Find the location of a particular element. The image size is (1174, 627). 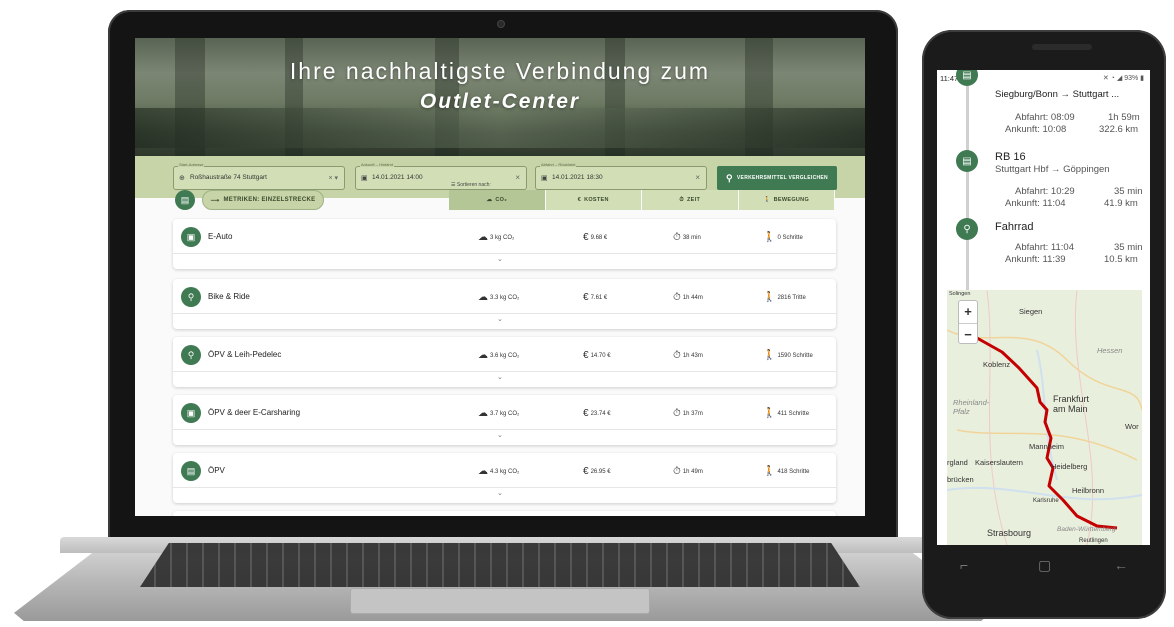

map-zoom-control: + − is located at coordinates (968, 322).